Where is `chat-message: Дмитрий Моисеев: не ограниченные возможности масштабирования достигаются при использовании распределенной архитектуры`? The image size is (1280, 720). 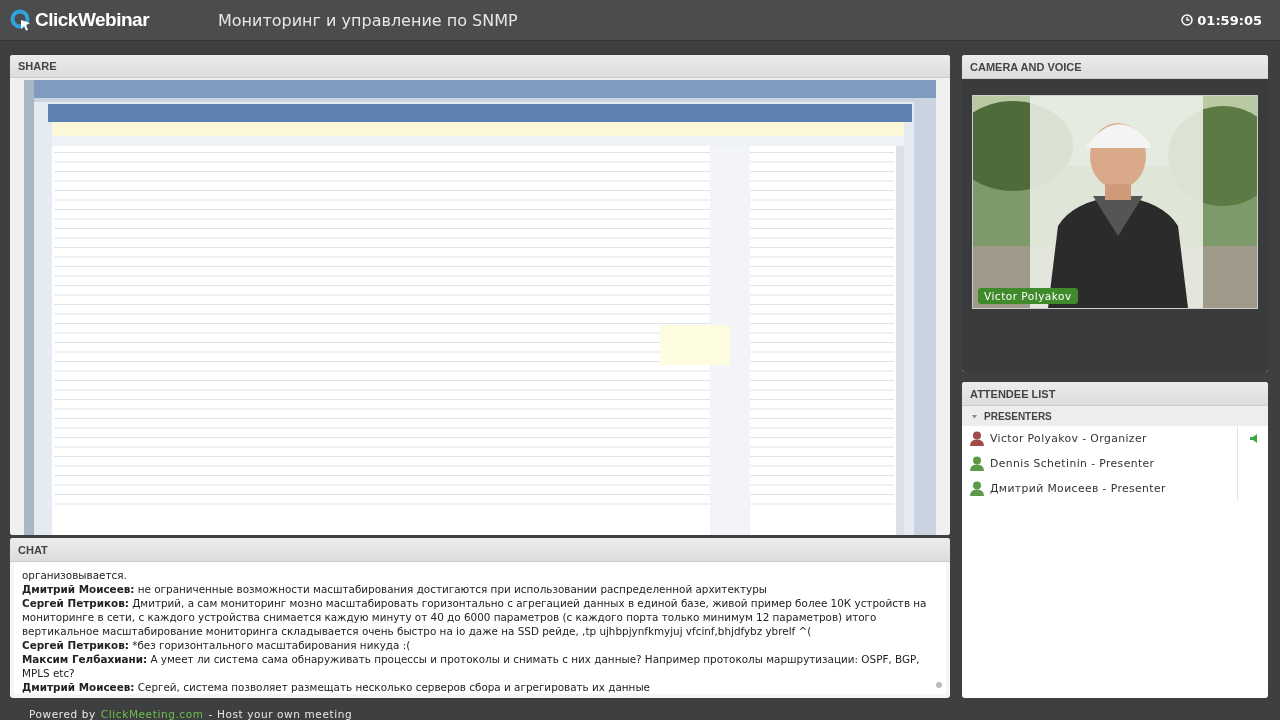
chat-message: Дмитрий Моисеев: не ограниченные возможности масштабирования достигаются при использовании распределенной архитектуры is located at coordinates (395, 589).